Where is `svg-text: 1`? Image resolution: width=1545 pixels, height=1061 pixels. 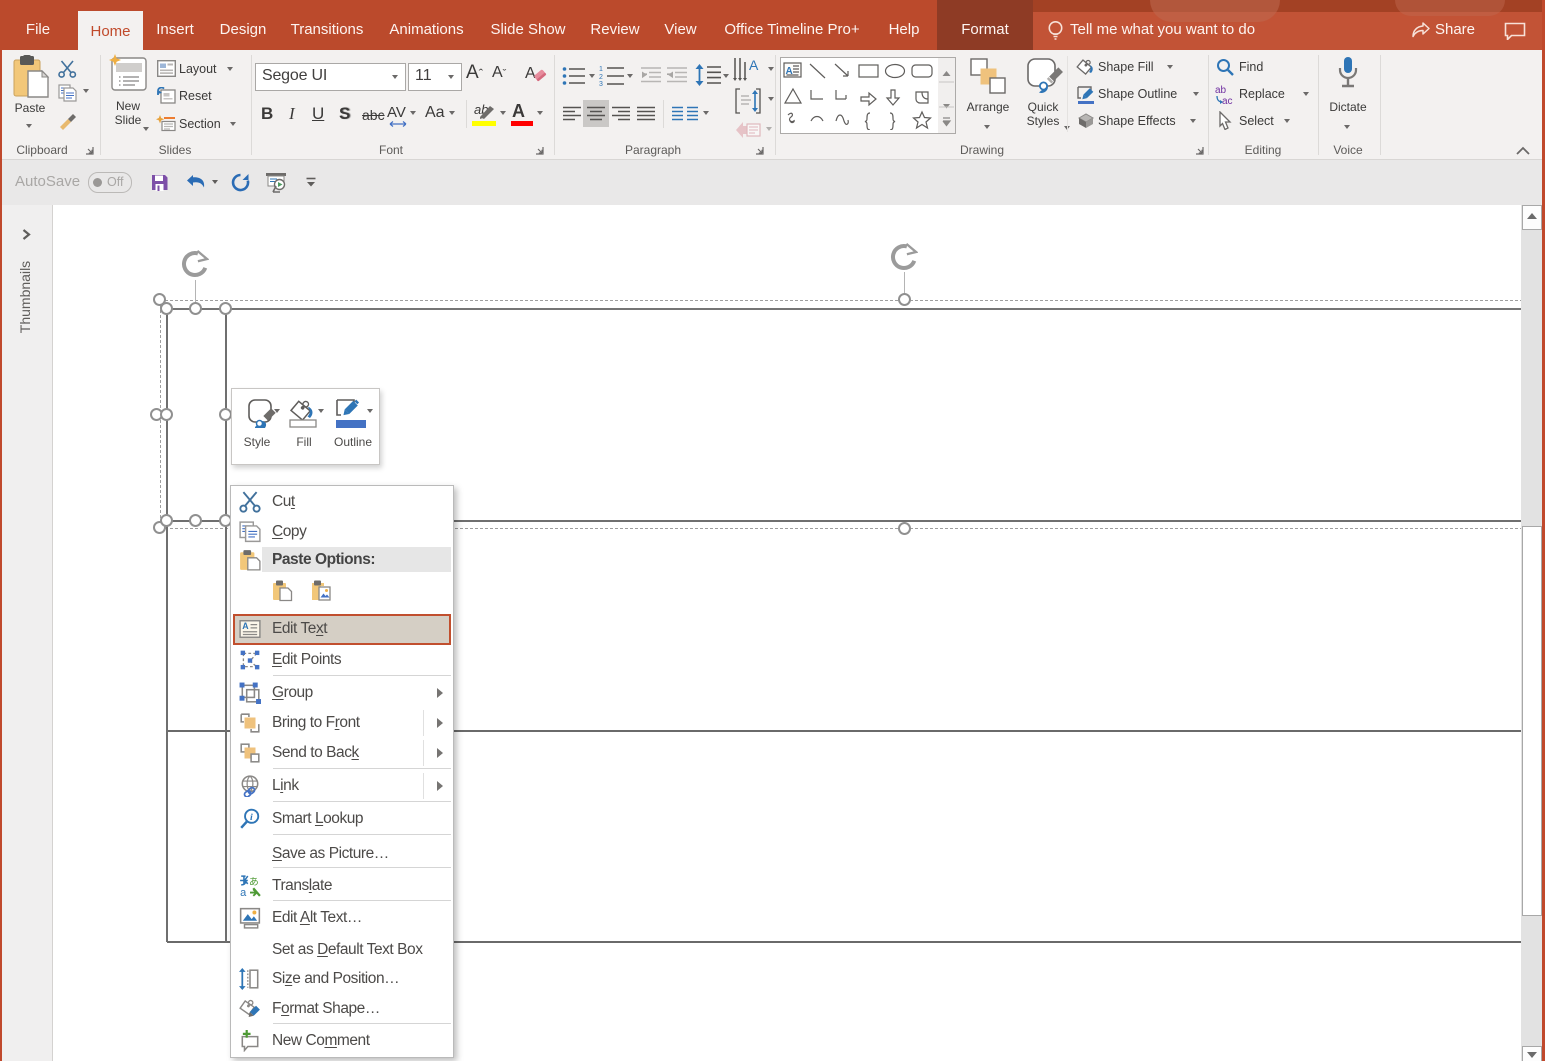
svg-text: 1 is located at coordinates (601, 69).